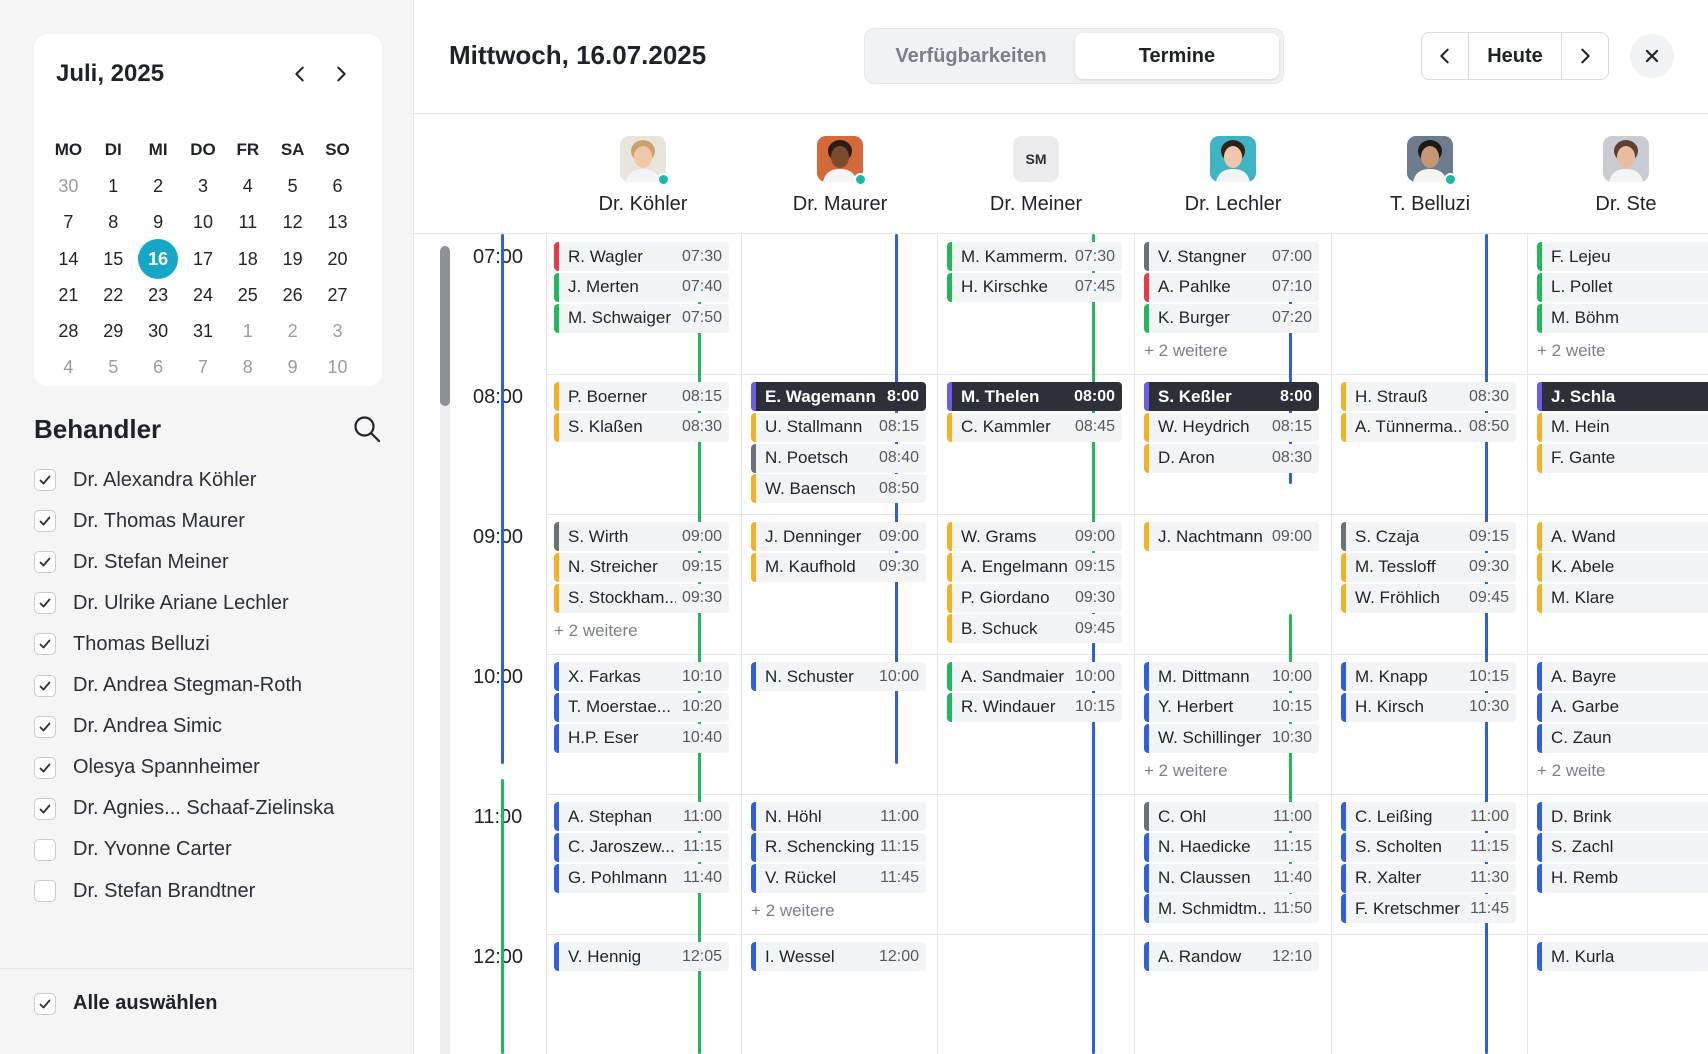 The width and height of the screenshot is (1708, 1054). What do you see at coordinates (1428, 567) in the screenshot?
I see `appointment: M. Tessloff 09:30` at bounding box center [1428, 567].